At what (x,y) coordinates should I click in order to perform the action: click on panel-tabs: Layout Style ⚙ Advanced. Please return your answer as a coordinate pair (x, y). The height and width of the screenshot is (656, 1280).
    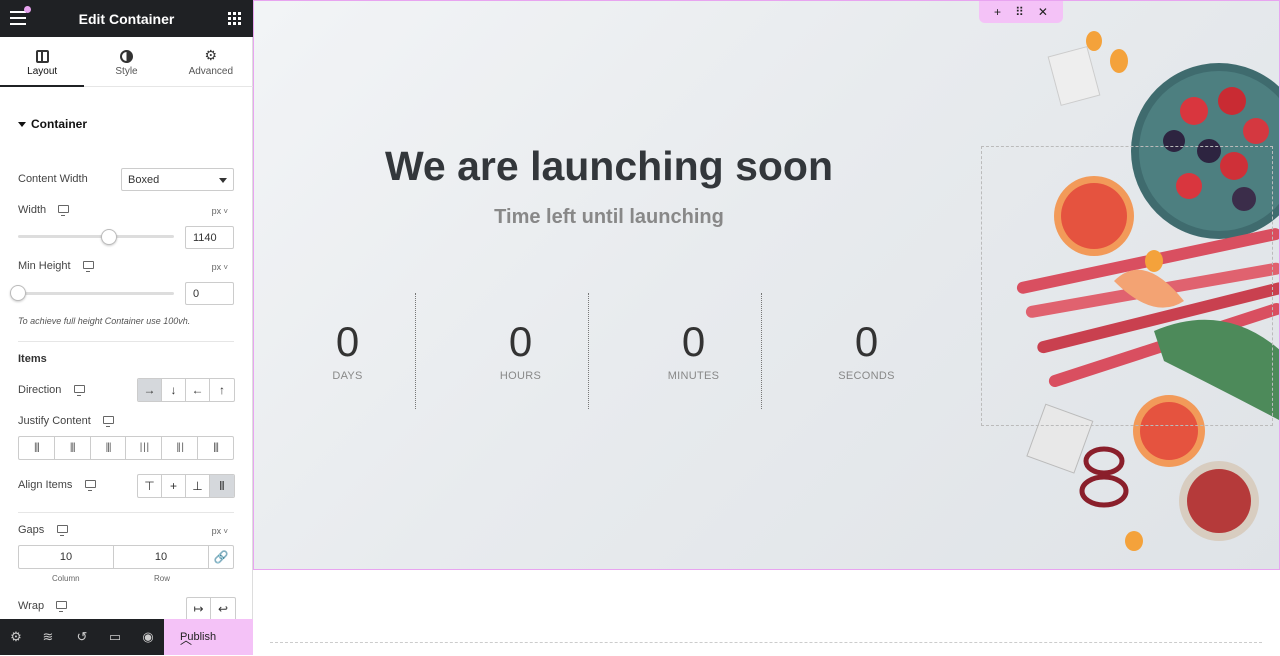
    Looking at the image, I should click on (126, 62).